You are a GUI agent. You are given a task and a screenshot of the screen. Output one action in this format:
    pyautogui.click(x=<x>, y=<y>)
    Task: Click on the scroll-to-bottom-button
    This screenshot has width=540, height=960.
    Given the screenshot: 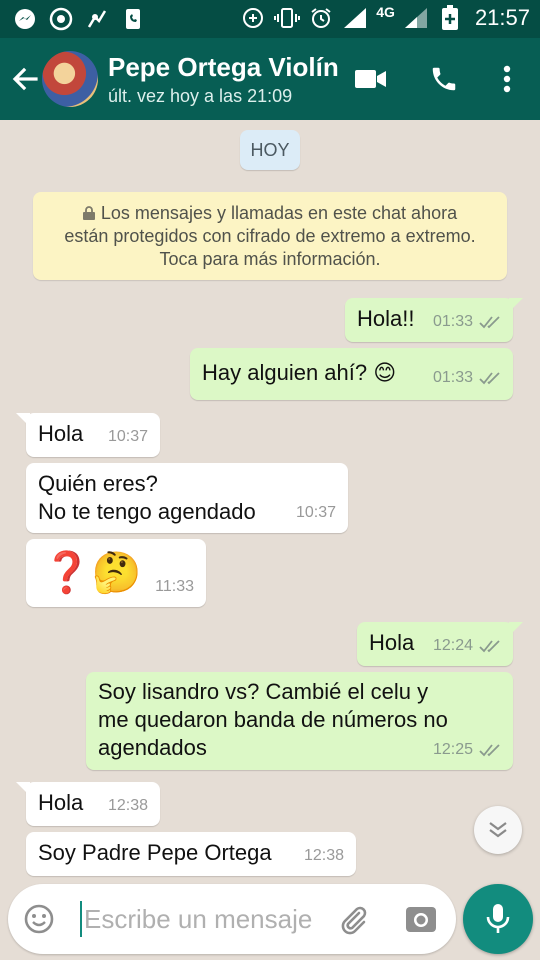 What is the action you would take?
    pyautogui.click(x=498, y=830)
    